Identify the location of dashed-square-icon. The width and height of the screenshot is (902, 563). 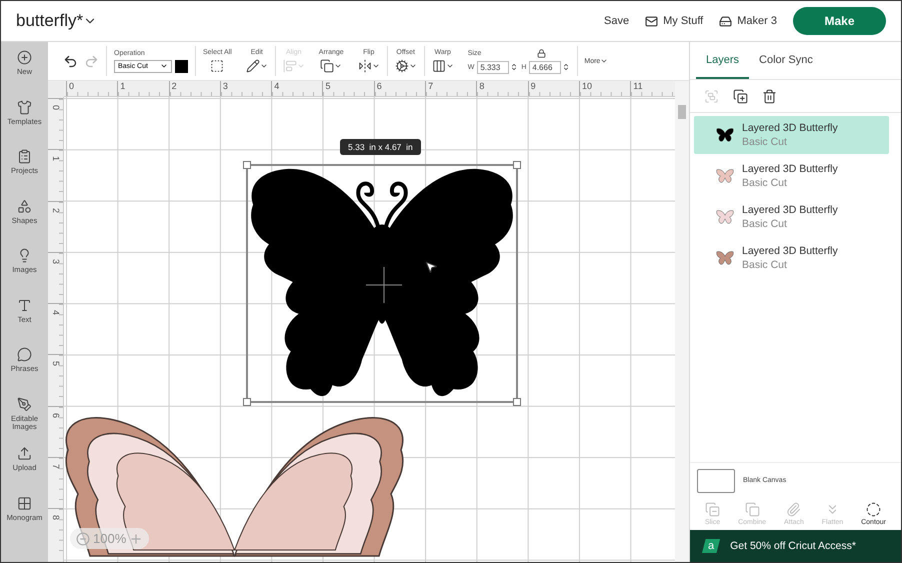
(217, 66).